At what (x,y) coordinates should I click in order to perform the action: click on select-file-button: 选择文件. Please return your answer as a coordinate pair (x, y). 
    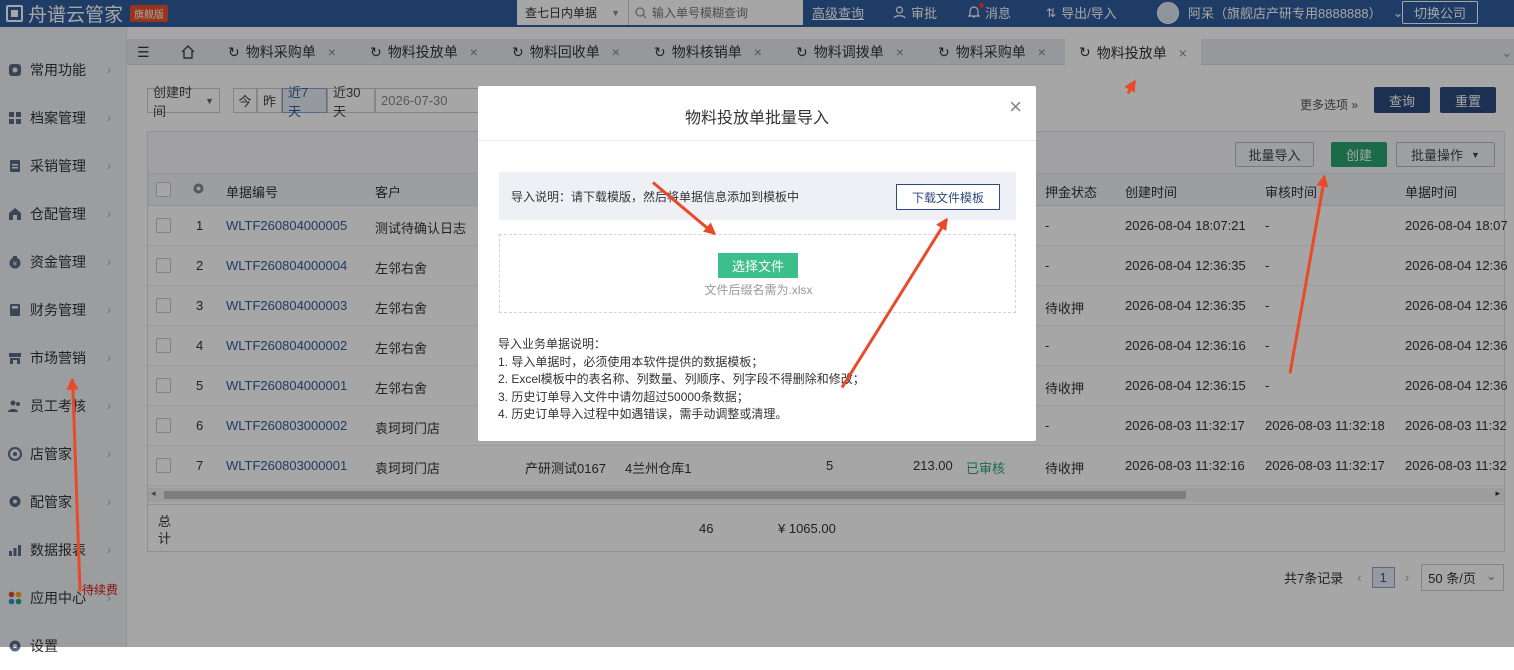
    Looking at the image, I should click on (758, 265).